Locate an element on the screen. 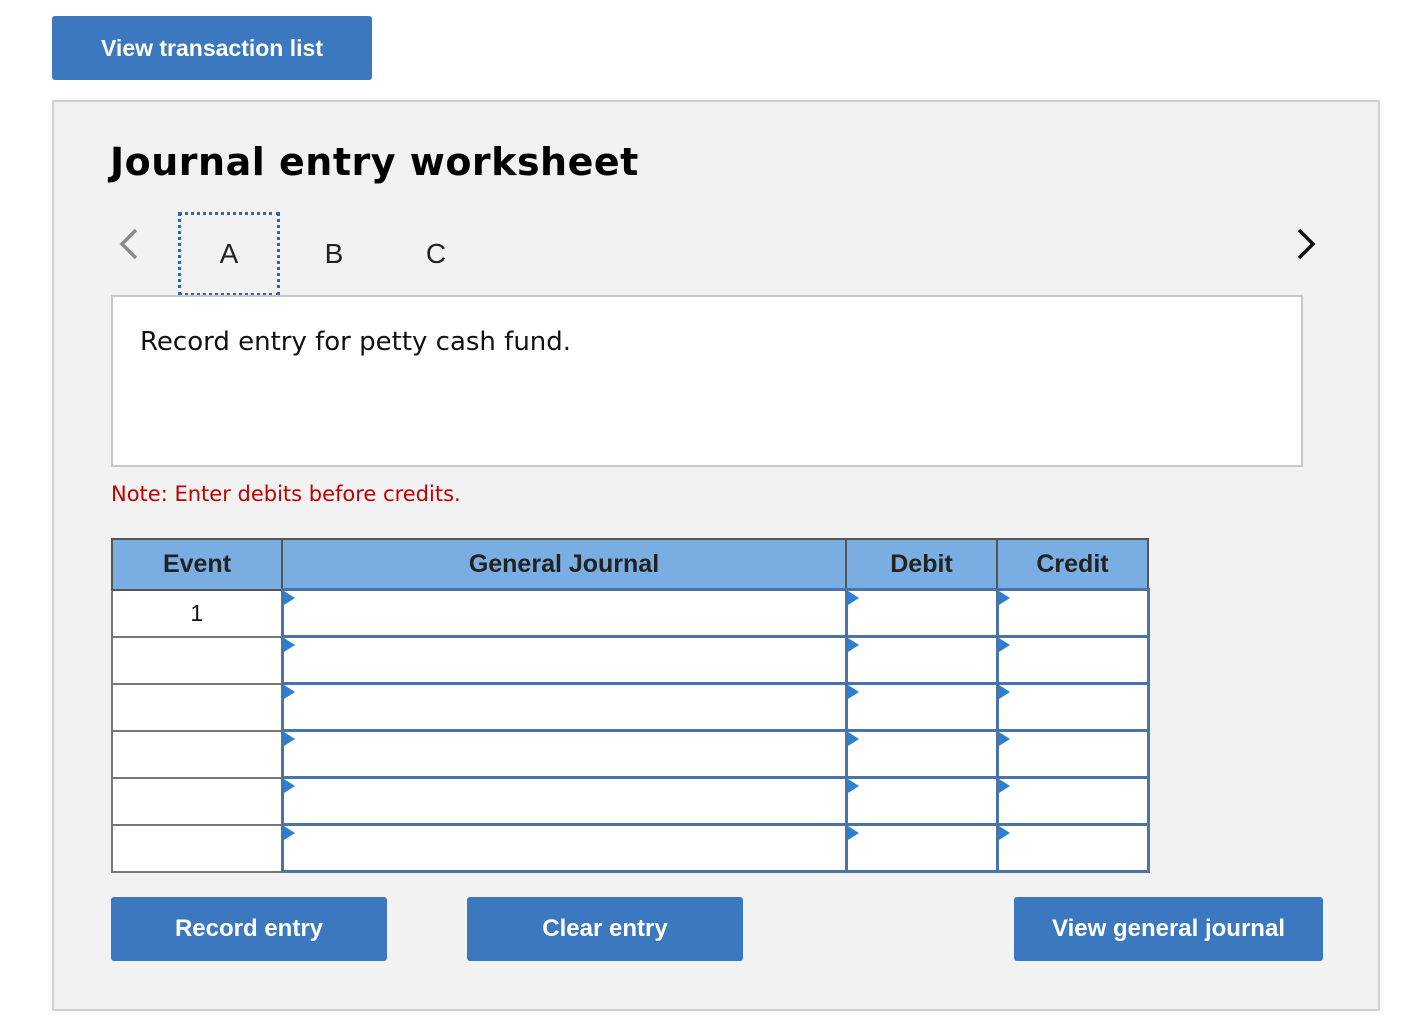  view-transaction-list-button: View transaction list is located at coordinates (212, 48).